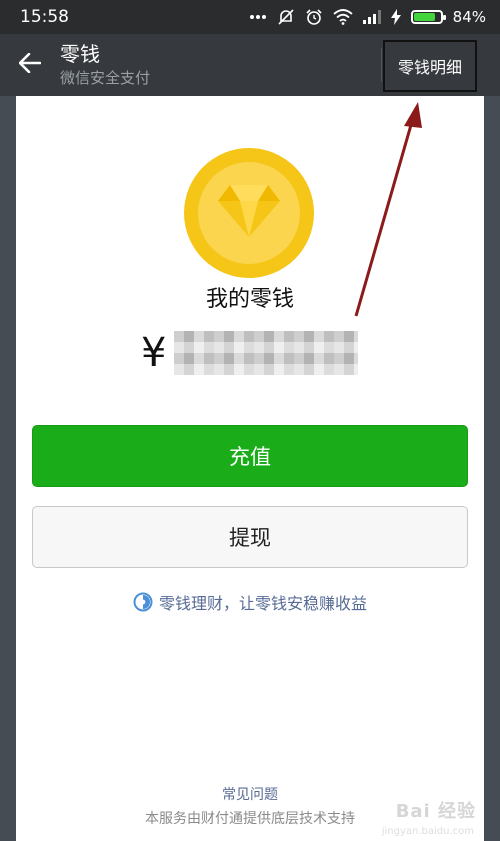  What do you see at coordinates (249, 299) in the screenshot?
I see `wallet-title: 我的零钱` at bounding box center [249, 299].